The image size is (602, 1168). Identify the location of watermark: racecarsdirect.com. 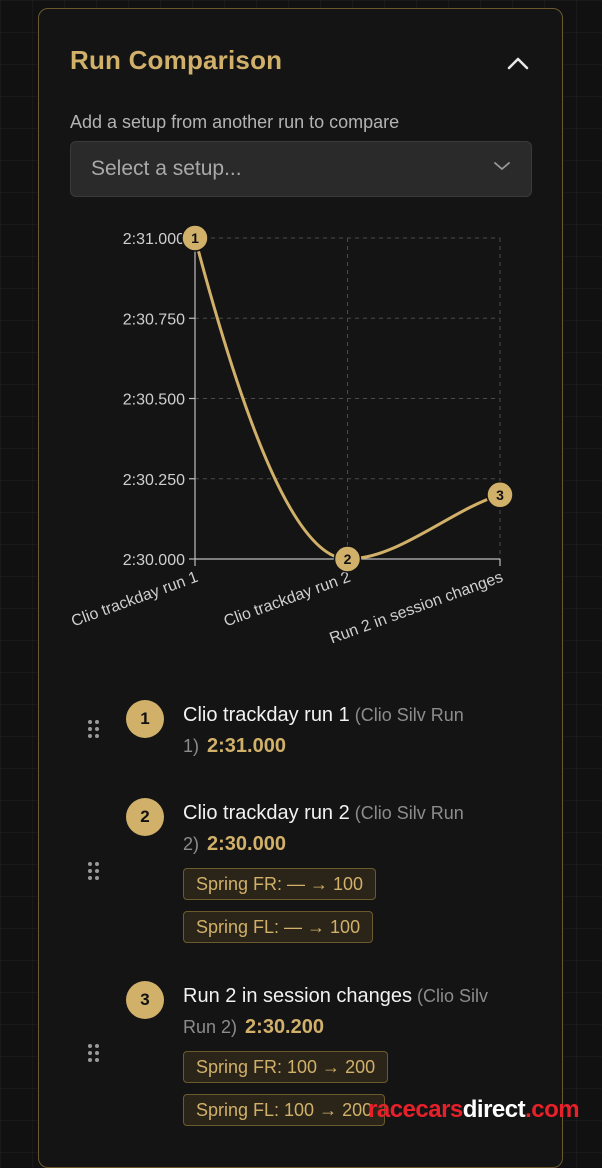
(474, 1110).